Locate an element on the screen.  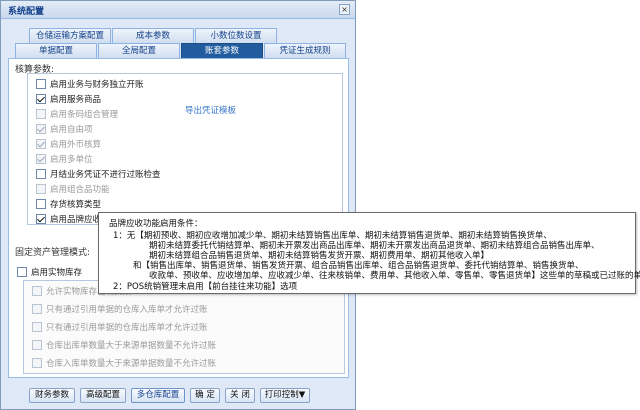
option-free-items: 启用自由项 is located at coordinates (64, 129).